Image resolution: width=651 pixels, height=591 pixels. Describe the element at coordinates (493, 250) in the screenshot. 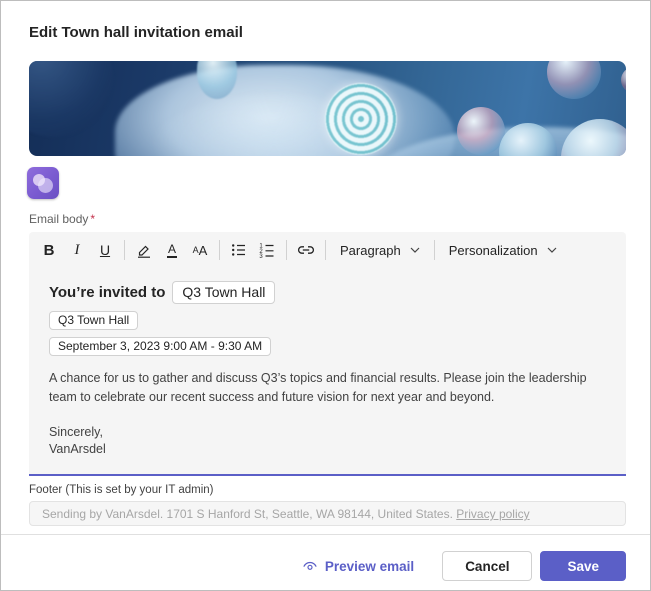

I see `personalization-dropdown-label: Personalization` at that location.